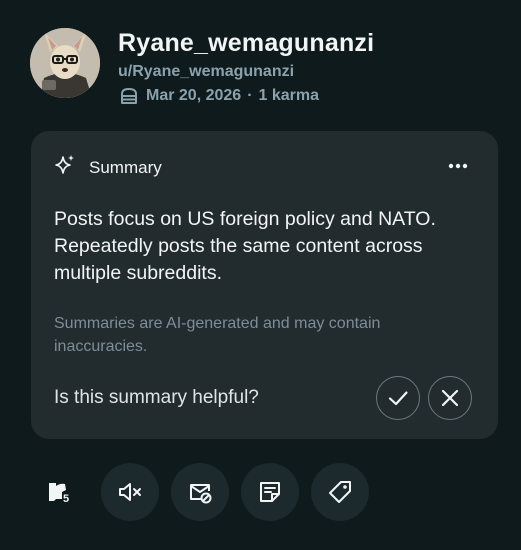 The image size is (521, 550). I want to click on badge-button: 5, so click(60, 492).